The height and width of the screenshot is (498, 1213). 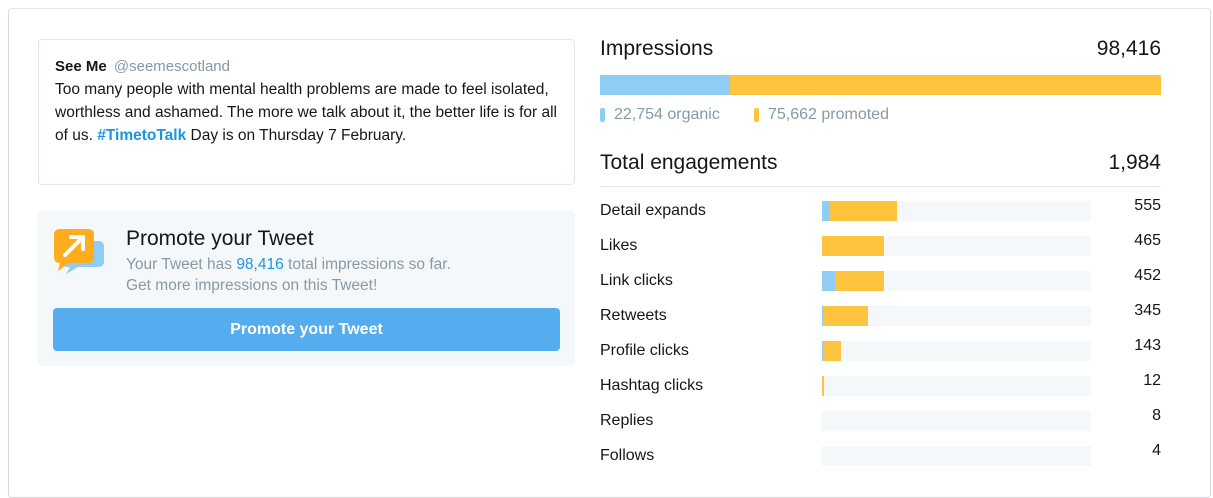 I want to click on impressions-promoted-segment, so click(x=945, y=85).